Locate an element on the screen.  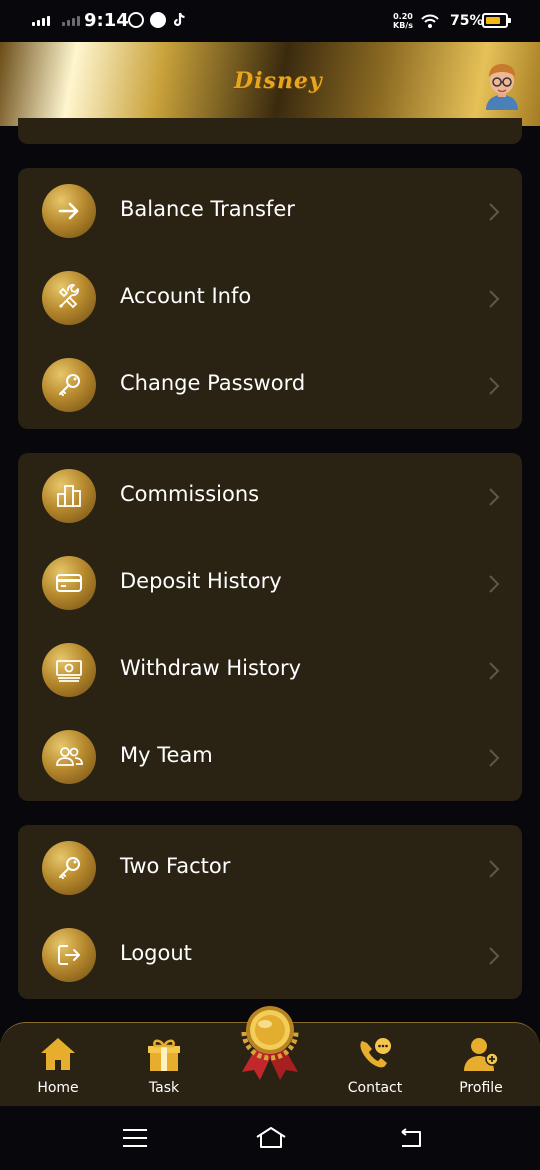
menu-item-label: Balance Transfer is located at coordinates (207, 209).